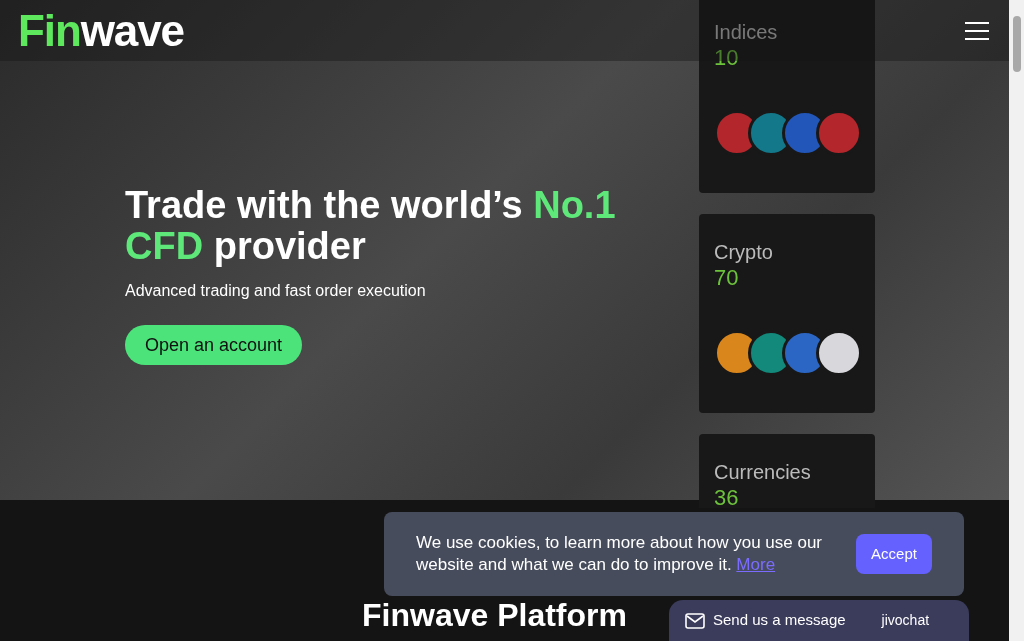 The height and width of the screenshot is (641, 1024). I want to click on cookie-text: We use cookies, to learn more about how you use our website and what we can do to improve it. More, so click(620, 554).